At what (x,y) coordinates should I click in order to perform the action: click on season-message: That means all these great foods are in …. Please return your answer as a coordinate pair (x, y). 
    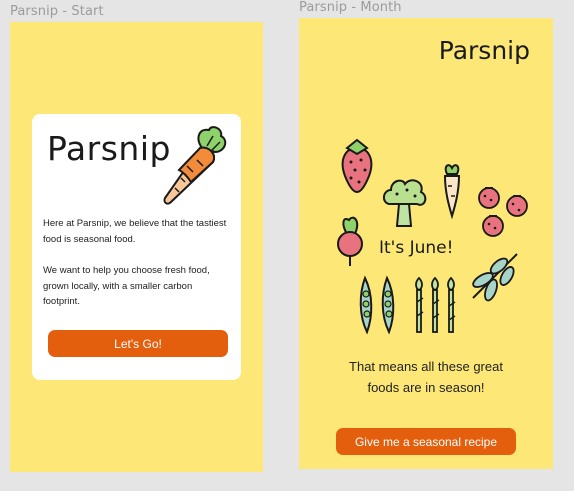
    Looking at the image, I should click on (426, 377).